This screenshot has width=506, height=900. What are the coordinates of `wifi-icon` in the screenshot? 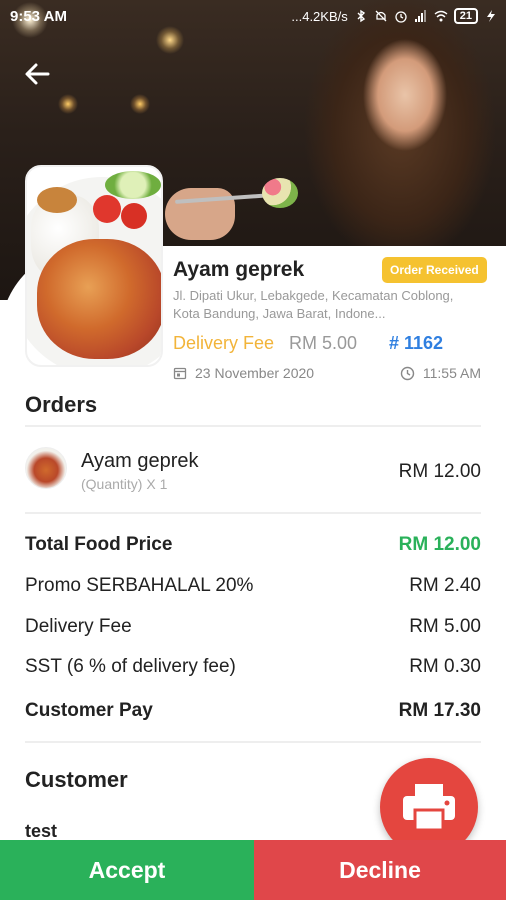 It's located at (441, 16).